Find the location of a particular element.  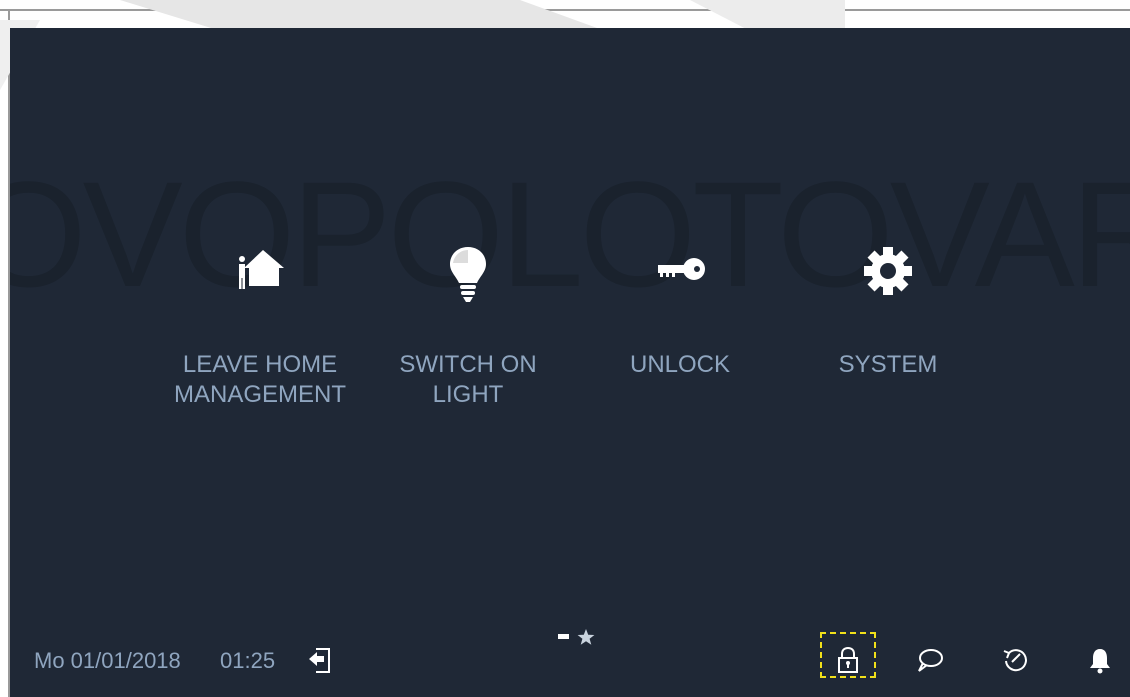

history-icon is located at coordinates (1015, 660).